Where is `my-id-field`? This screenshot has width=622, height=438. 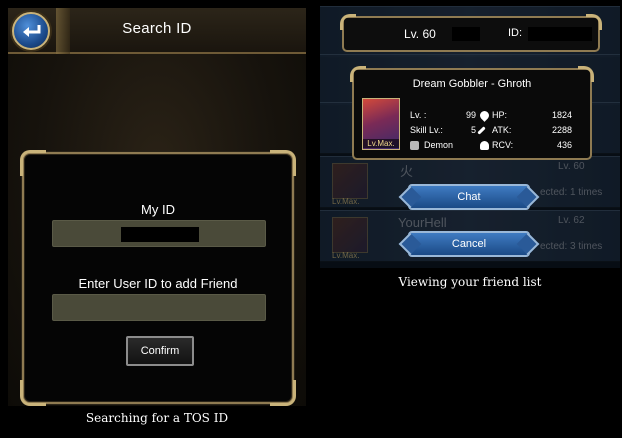
my-id-field is located at coordinates (159, 233).